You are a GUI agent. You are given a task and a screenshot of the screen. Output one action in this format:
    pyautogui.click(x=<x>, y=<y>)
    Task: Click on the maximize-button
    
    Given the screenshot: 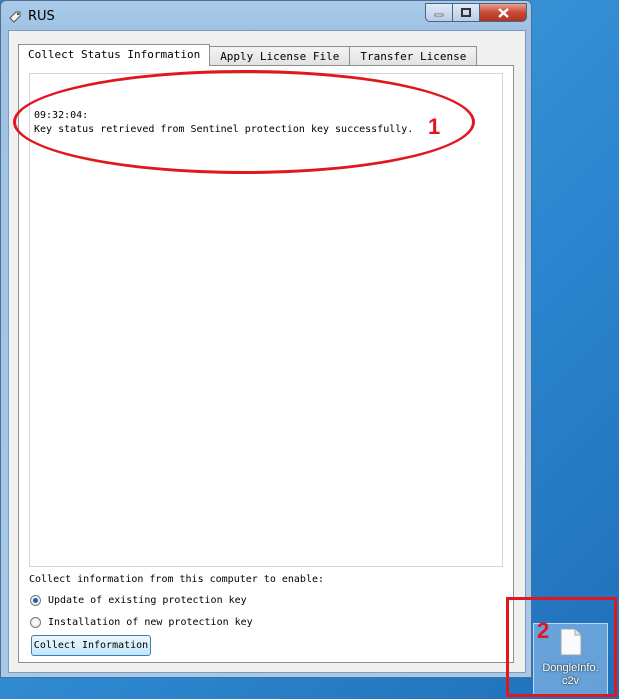 What is the action you would take?
    pyautogui.click(x=466, y=12)
    